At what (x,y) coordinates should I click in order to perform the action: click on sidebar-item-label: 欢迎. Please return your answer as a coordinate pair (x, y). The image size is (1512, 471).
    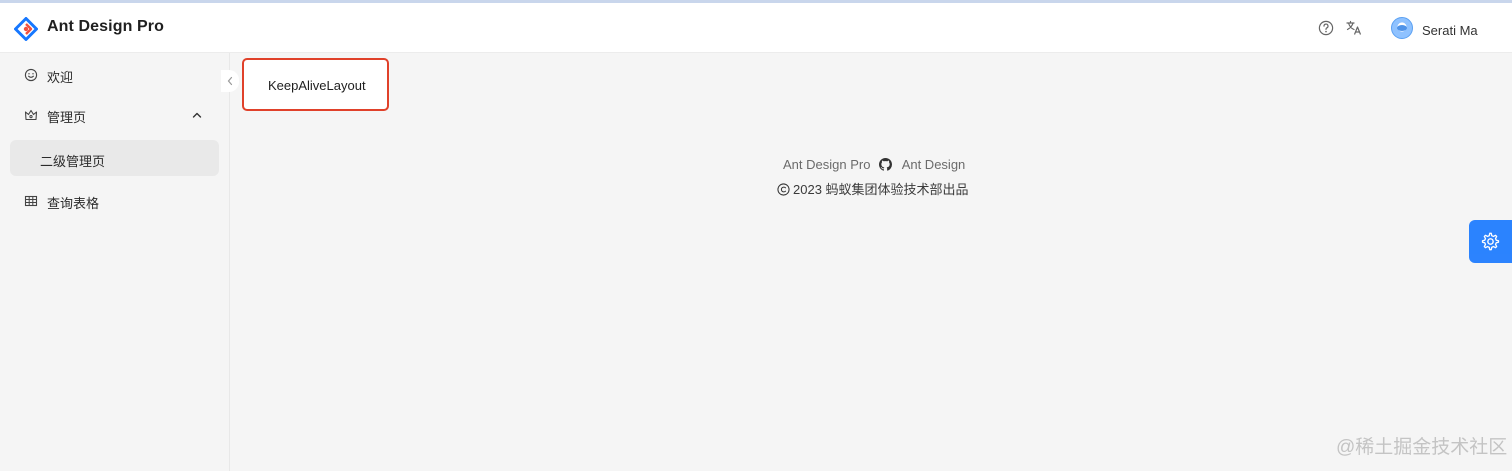
    Looking at the image, I should click on (60, 77).